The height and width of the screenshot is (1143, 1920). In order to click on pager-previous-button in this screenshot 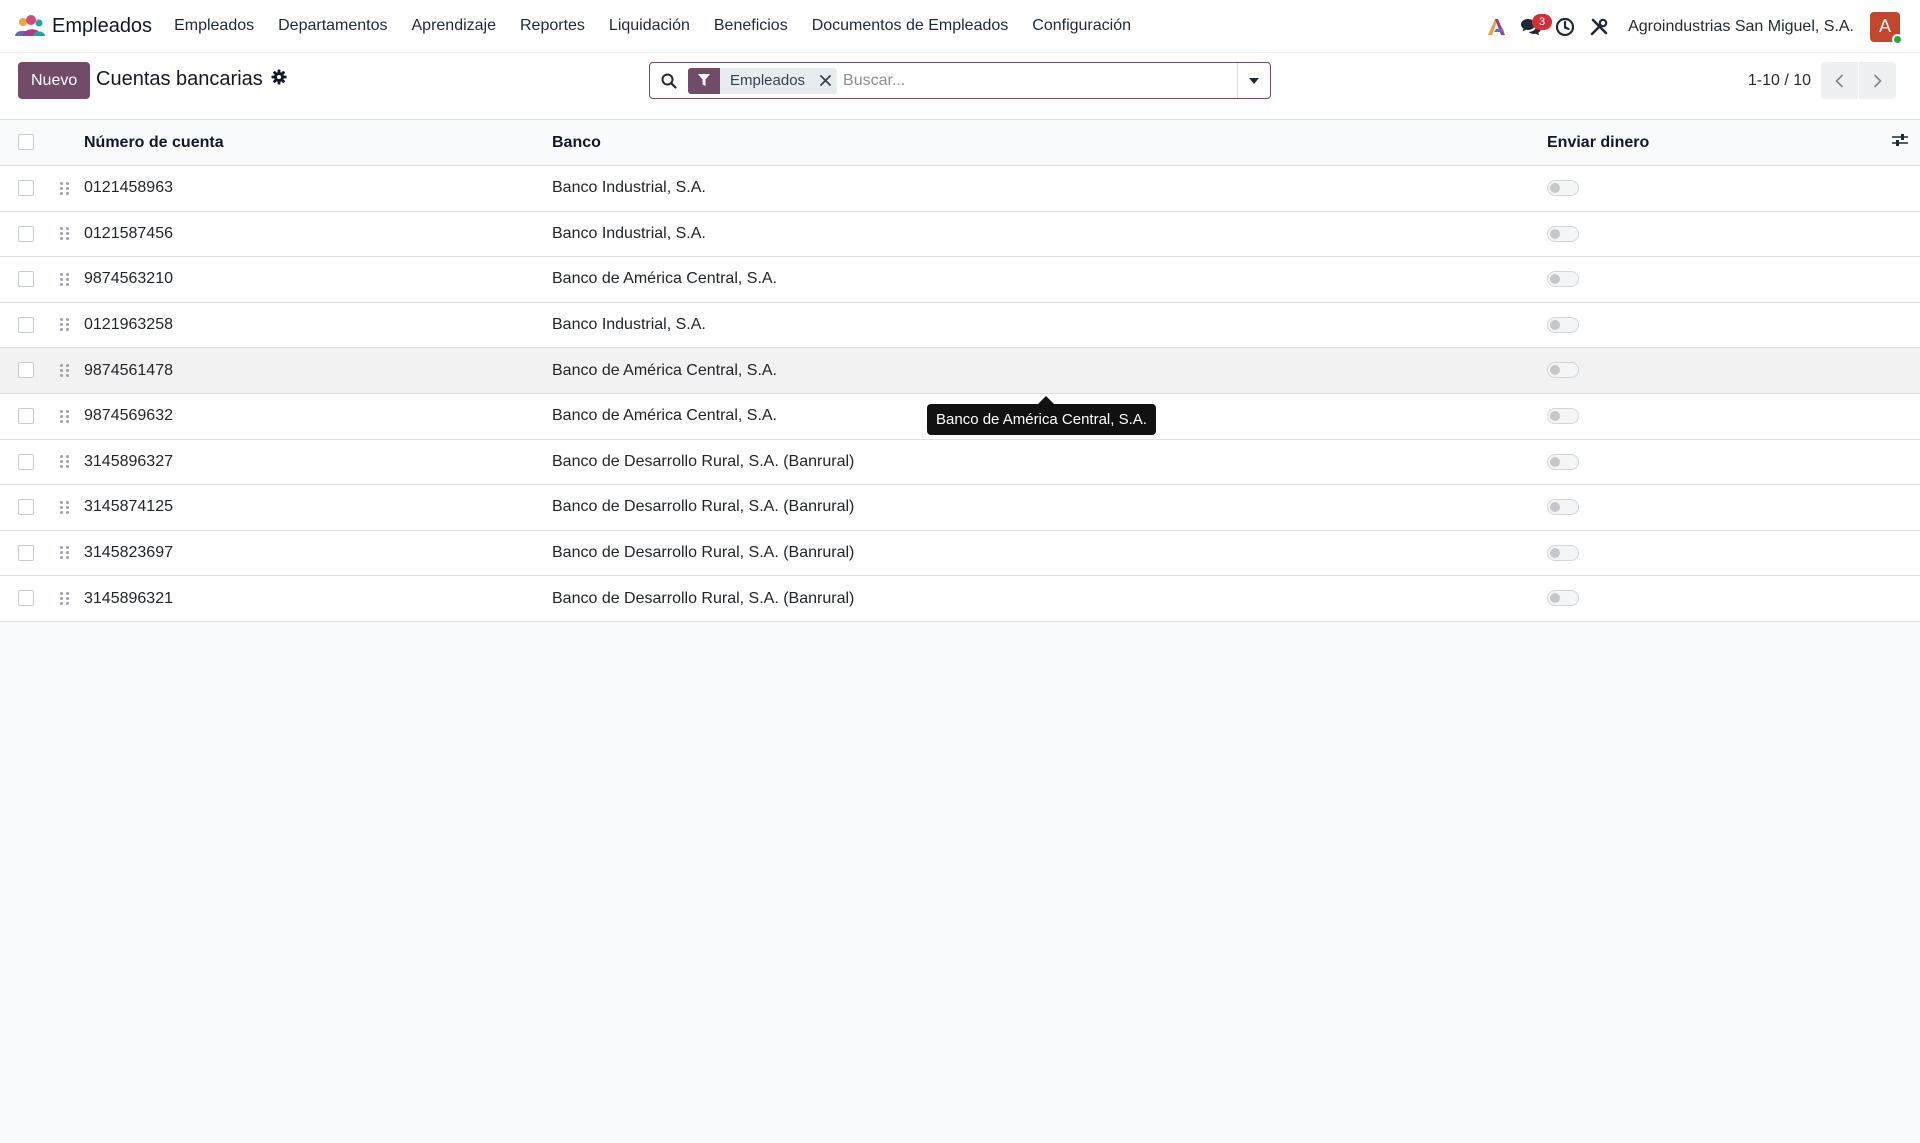, I will do `click(1839, 80)`.